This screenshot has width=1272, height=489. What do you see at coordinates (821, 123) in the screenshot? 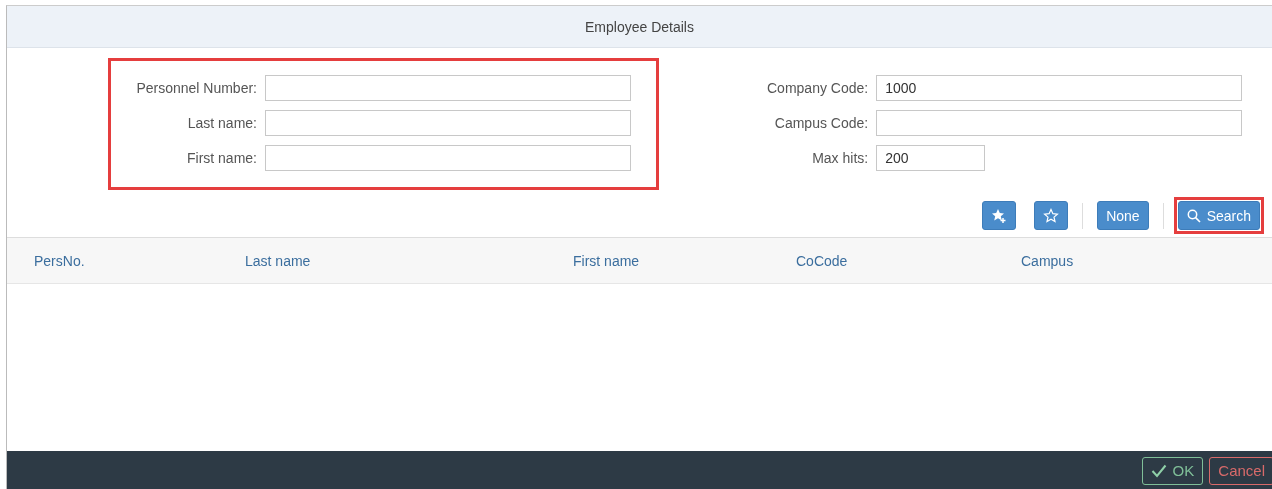
I see `field-label: Campus Code:` at bounding box center [821, 123].